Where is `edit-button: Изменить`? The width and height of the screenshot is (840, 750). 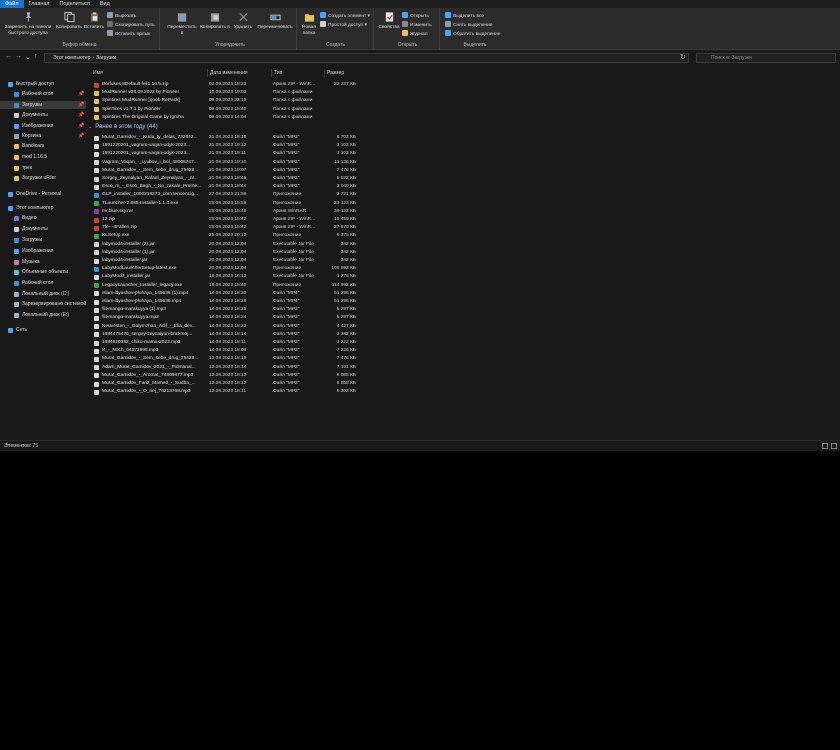 edit-button: Изменить is located at coordinates (417, 25).